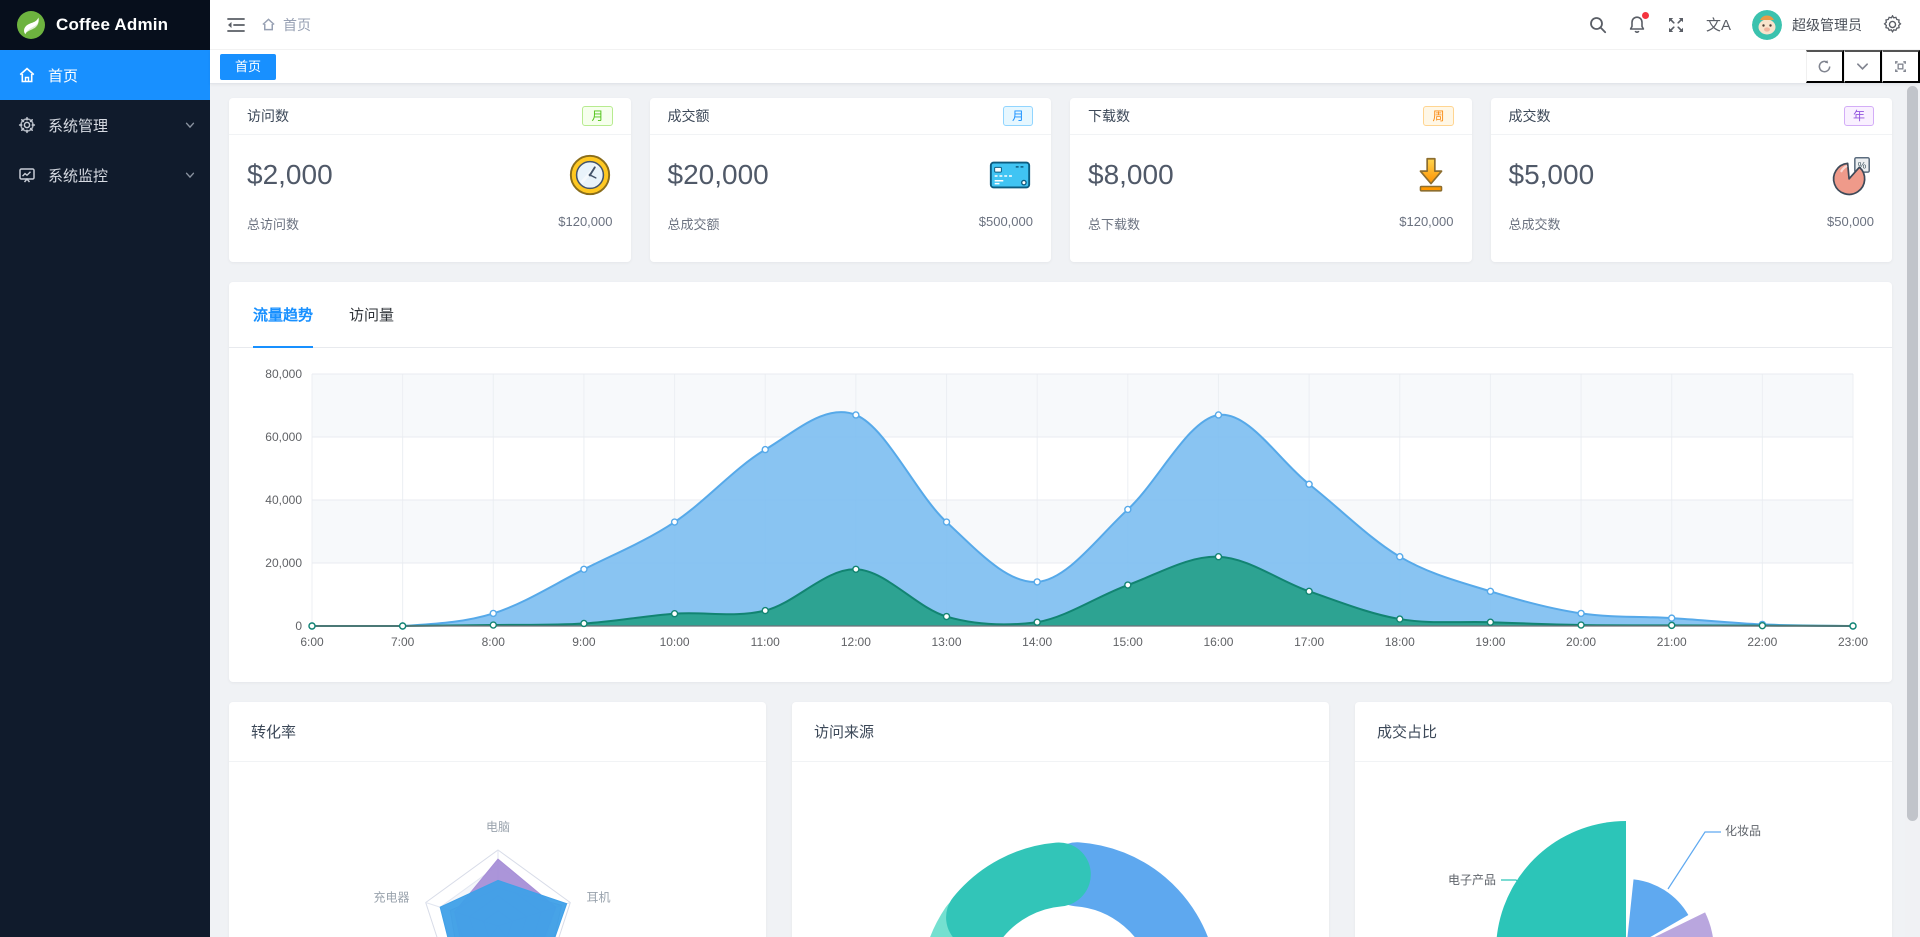 This screenshot has width=1920, height=937. Describe the element at coordinates (1060, 315) in the screenshot. I see `trend-tabs: 流量趋势 访问量` at that location.